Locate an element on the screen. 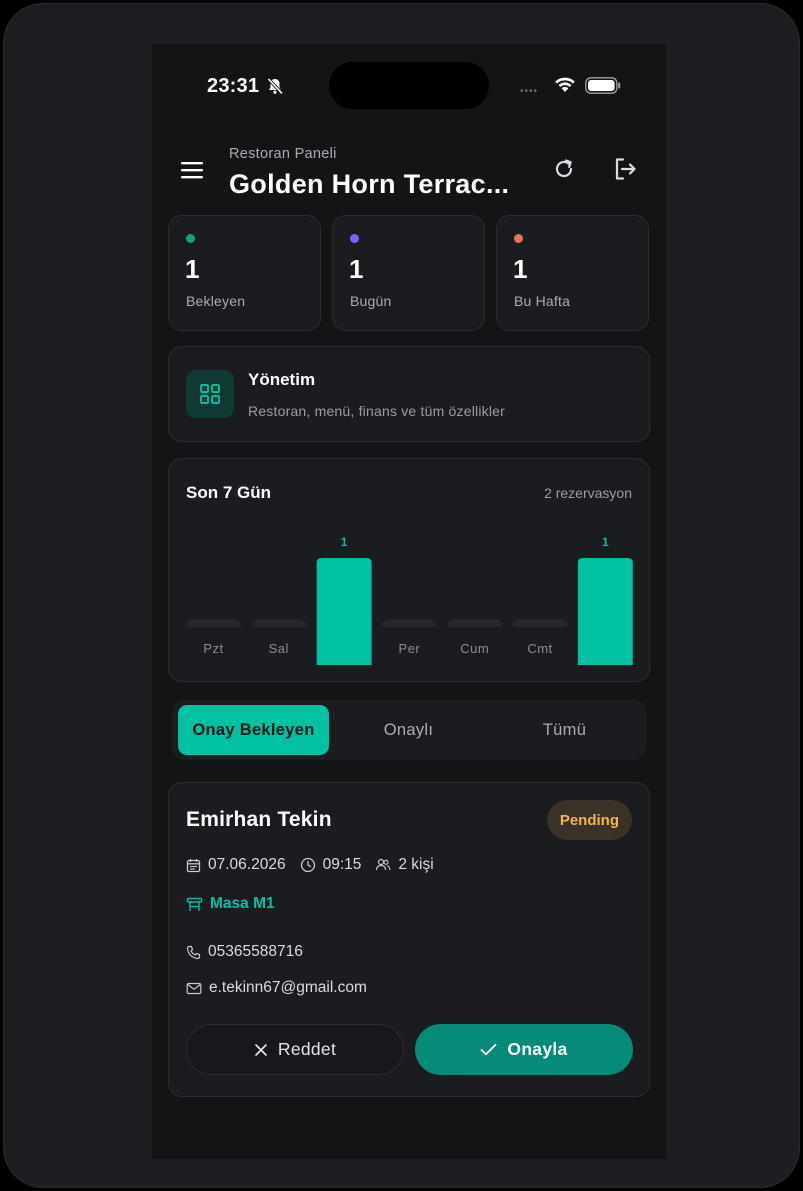 The width and height of the screenshot is (803, 1191). management-title: Yönetim is located at coordinates (282, 379).